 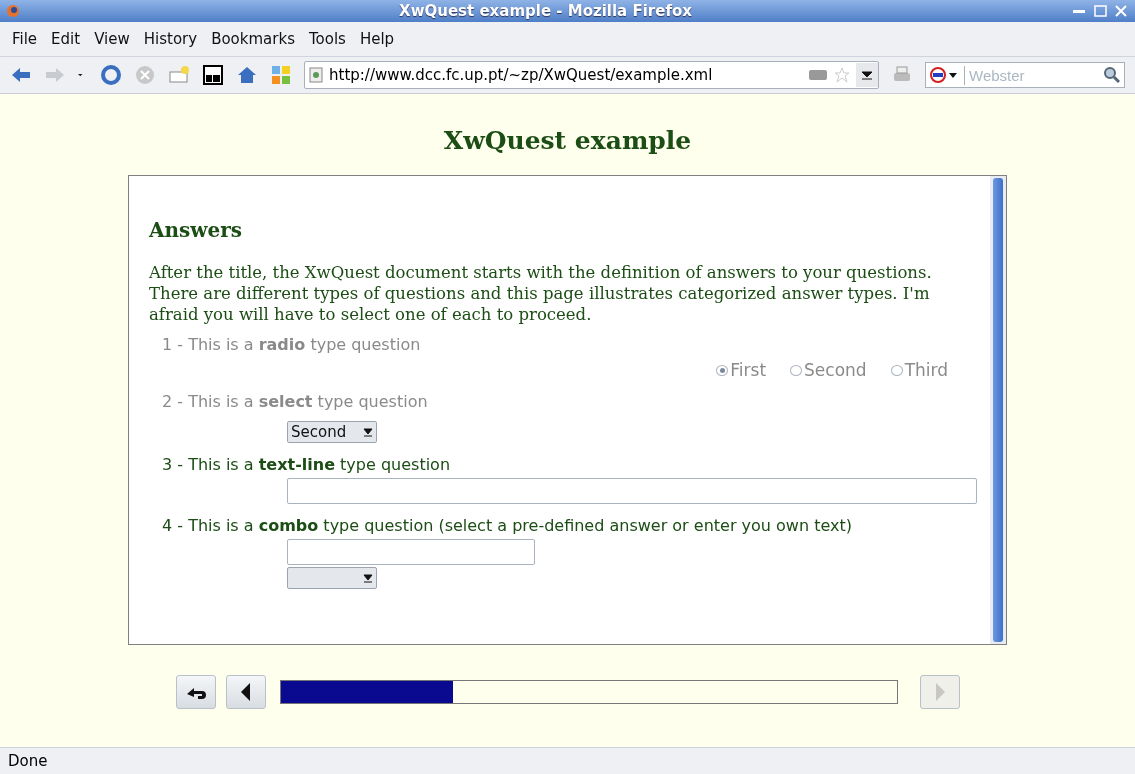 What do you see at coordinates (842, 75) in the screenshot?
I see `star-icon` at bounding box center [842, 75].